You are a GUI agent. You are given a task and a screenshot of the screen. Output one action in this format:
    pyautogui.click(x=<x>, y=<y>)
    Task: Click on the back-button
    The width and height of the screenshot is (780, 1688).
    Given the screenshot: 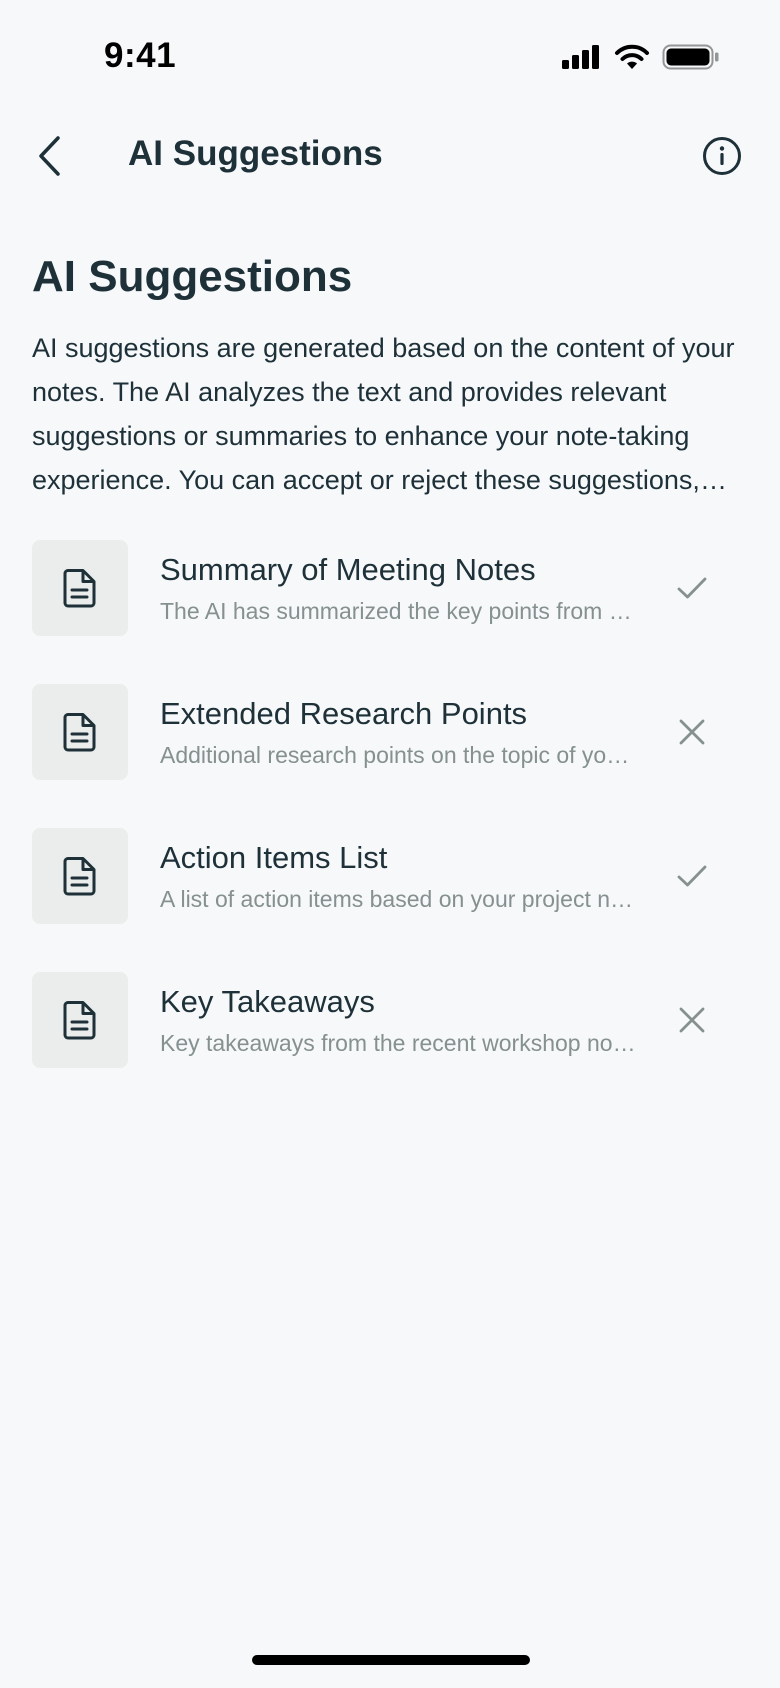 What is the action you would take?
    pyautogui.click(x=50, y=156)
    